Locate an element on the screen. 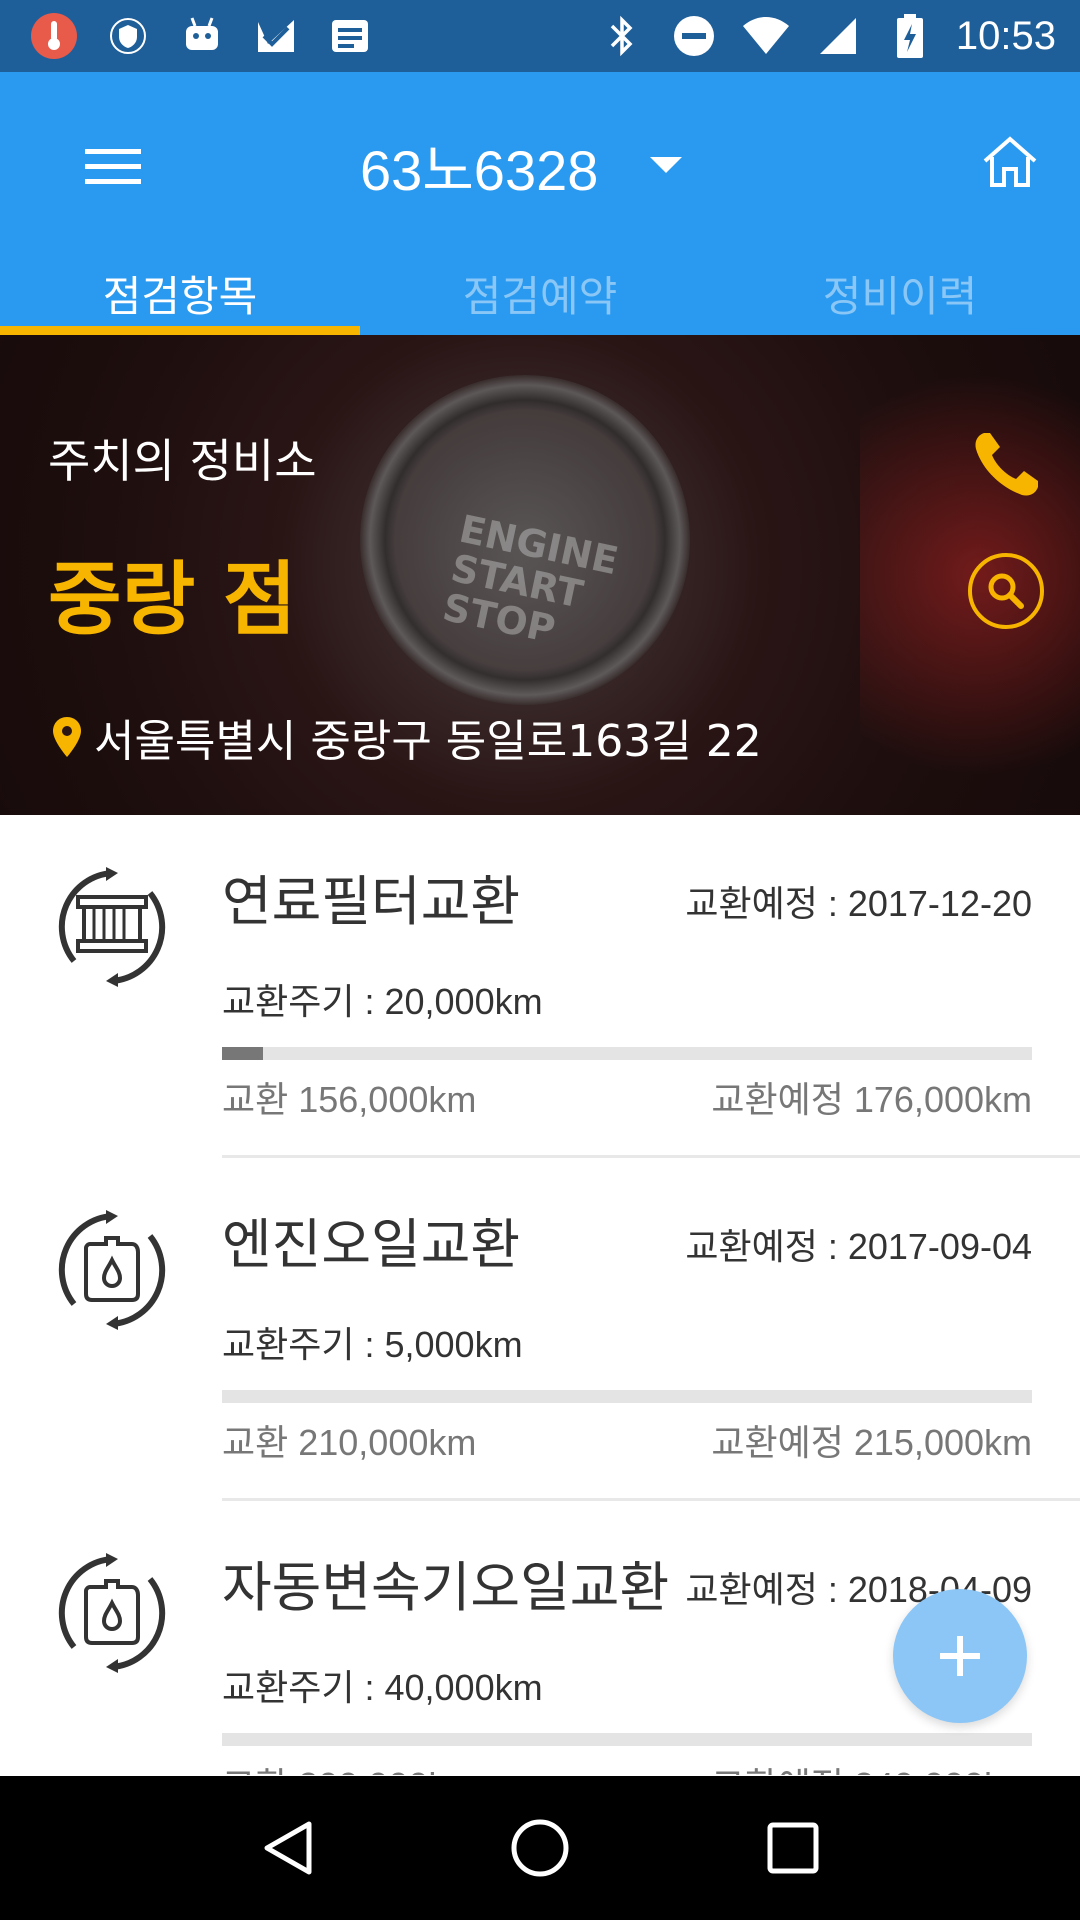  shop-name: 중랑 점 is located at coordinates (172, 599).